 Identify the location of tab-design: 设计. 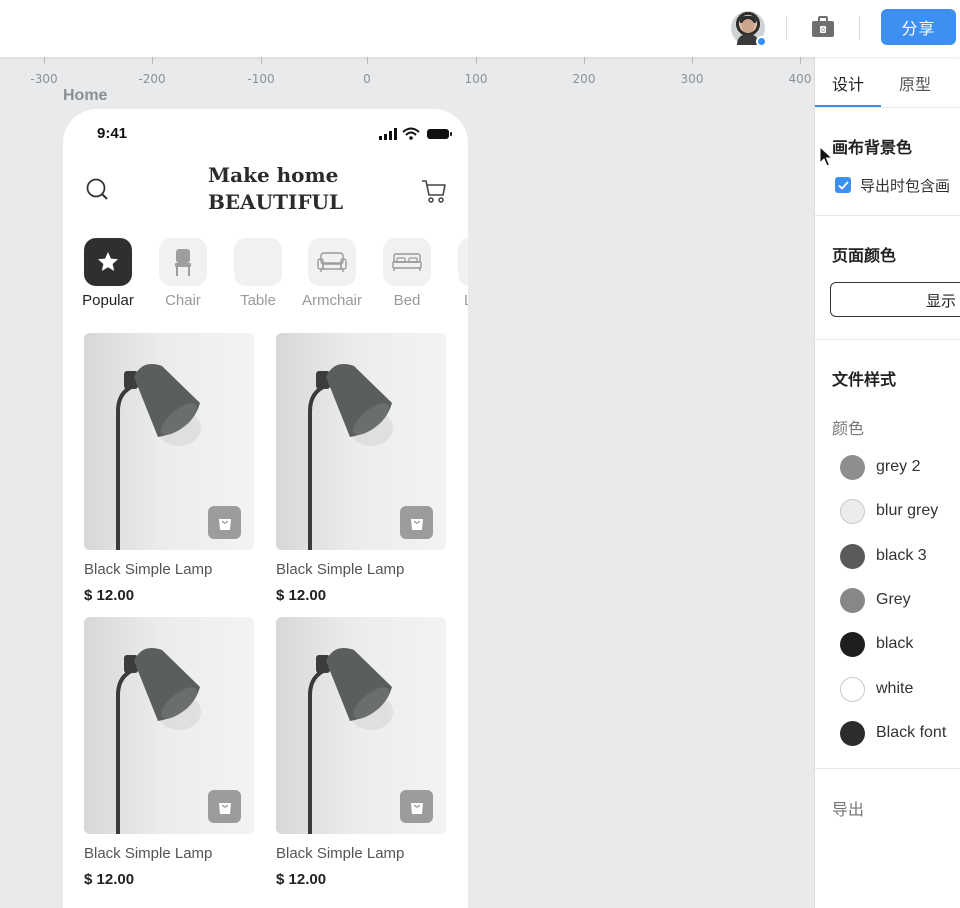
(848, 83).